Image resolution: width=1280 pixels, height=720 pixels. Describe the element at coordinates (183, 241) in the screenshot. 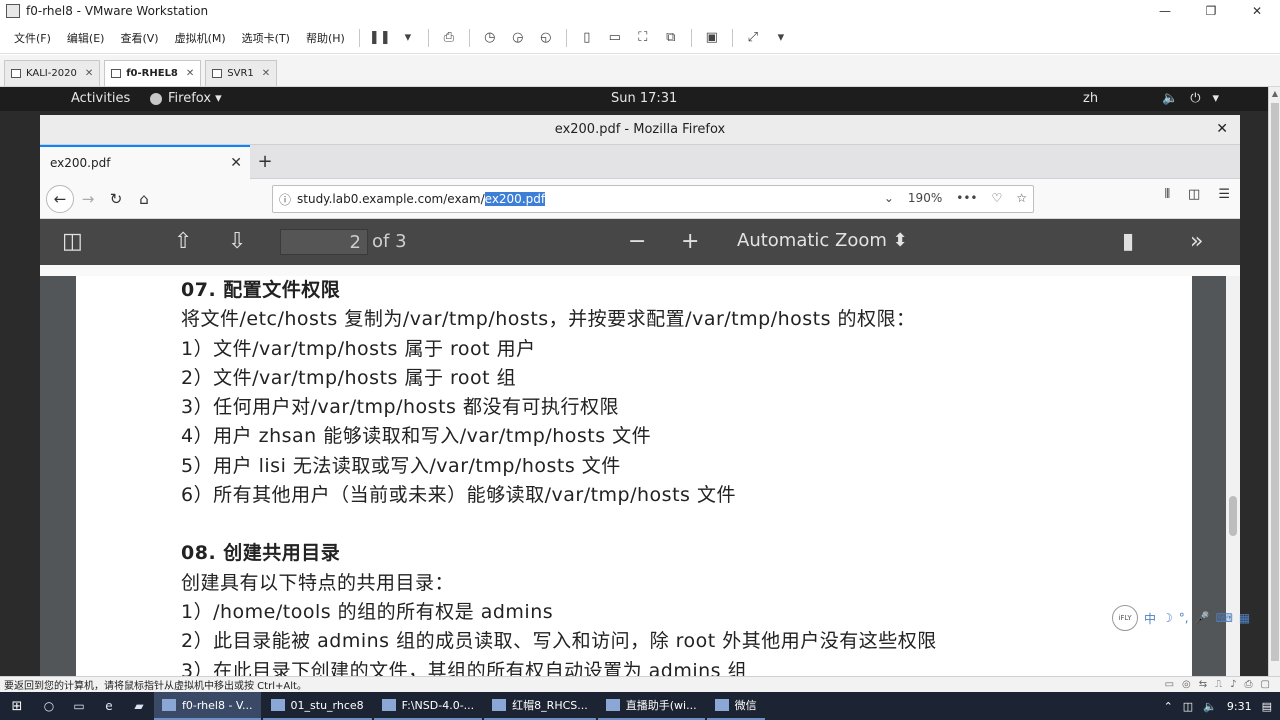

I see `previous-page-icon: ⇧` at that location.